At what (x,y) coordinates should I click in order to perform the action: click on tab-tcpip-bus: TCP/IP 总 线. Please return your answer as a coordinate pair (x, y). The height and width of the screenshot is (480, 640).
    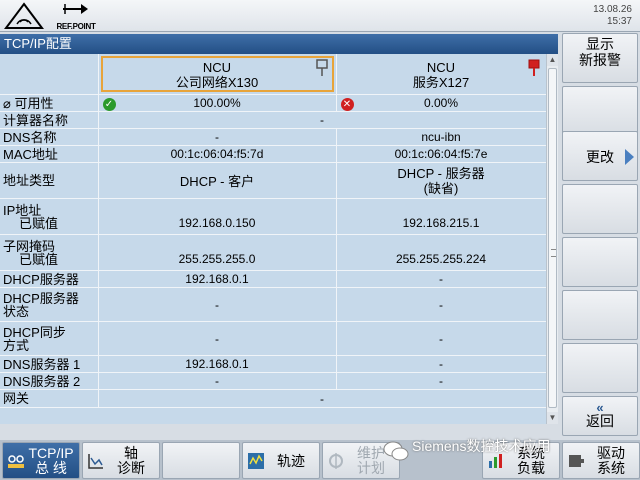
    Looking at the image, I should click on (41, 460).